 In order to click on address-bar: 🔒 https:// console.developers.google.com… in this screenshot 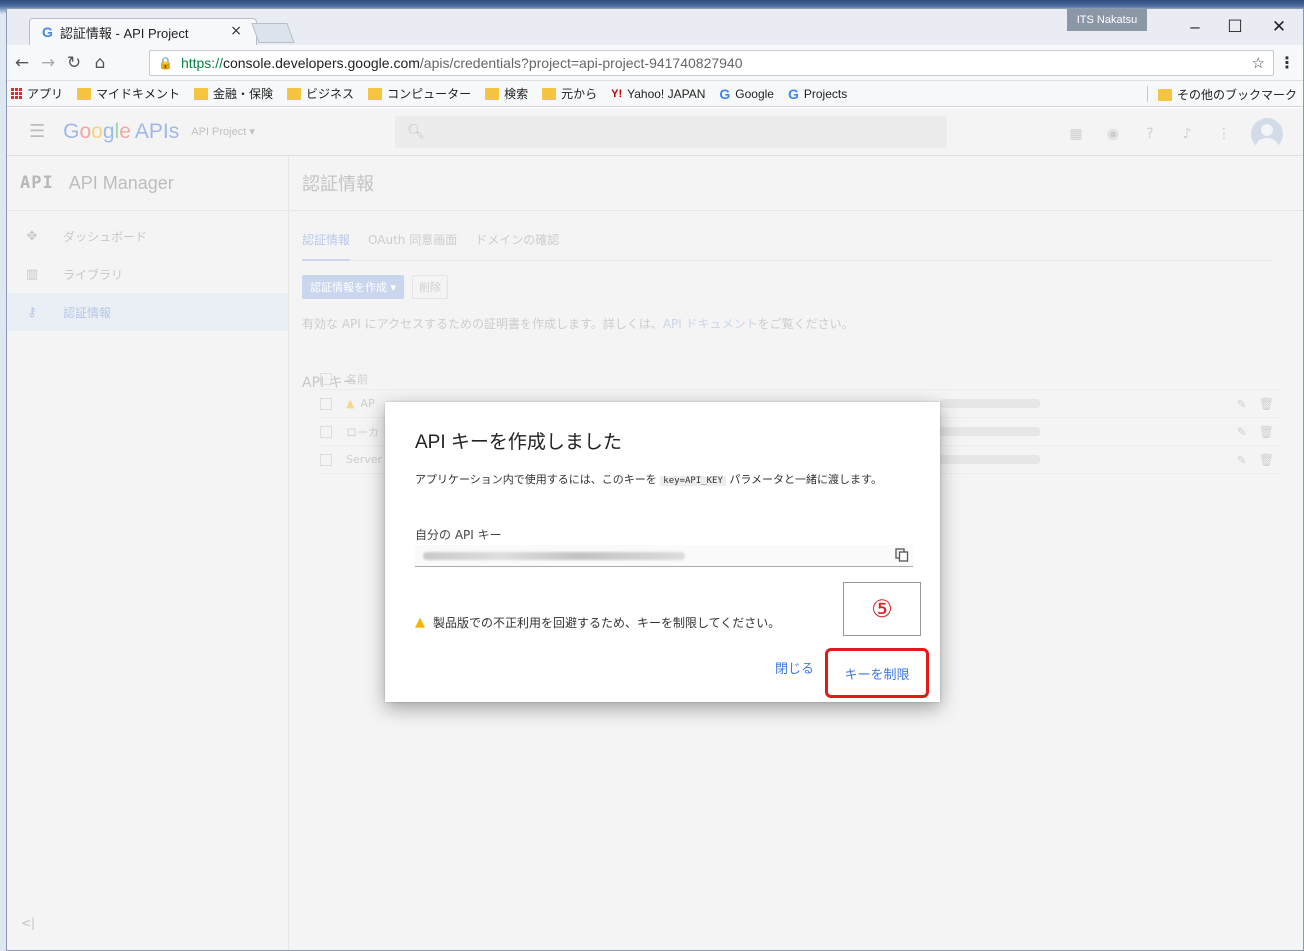, I will do `click(711, 63)`.